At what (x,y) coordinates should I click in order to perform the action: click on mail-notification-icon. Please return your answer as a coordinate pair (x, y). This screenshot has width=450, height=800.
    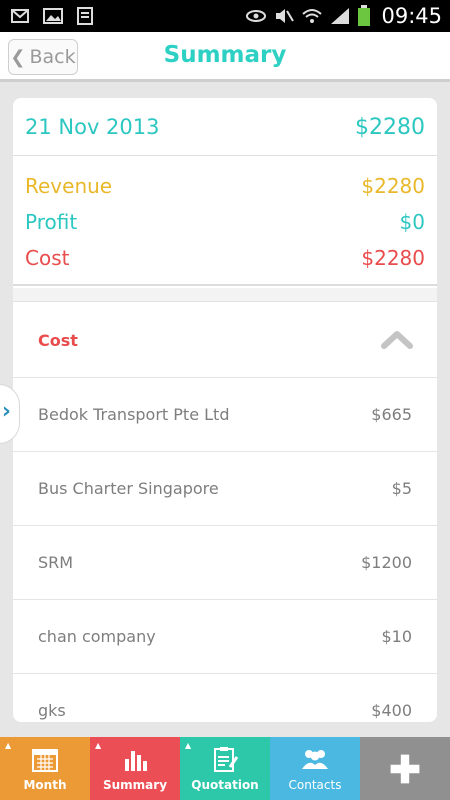
    Looking at the image, I should click on (20, 16).